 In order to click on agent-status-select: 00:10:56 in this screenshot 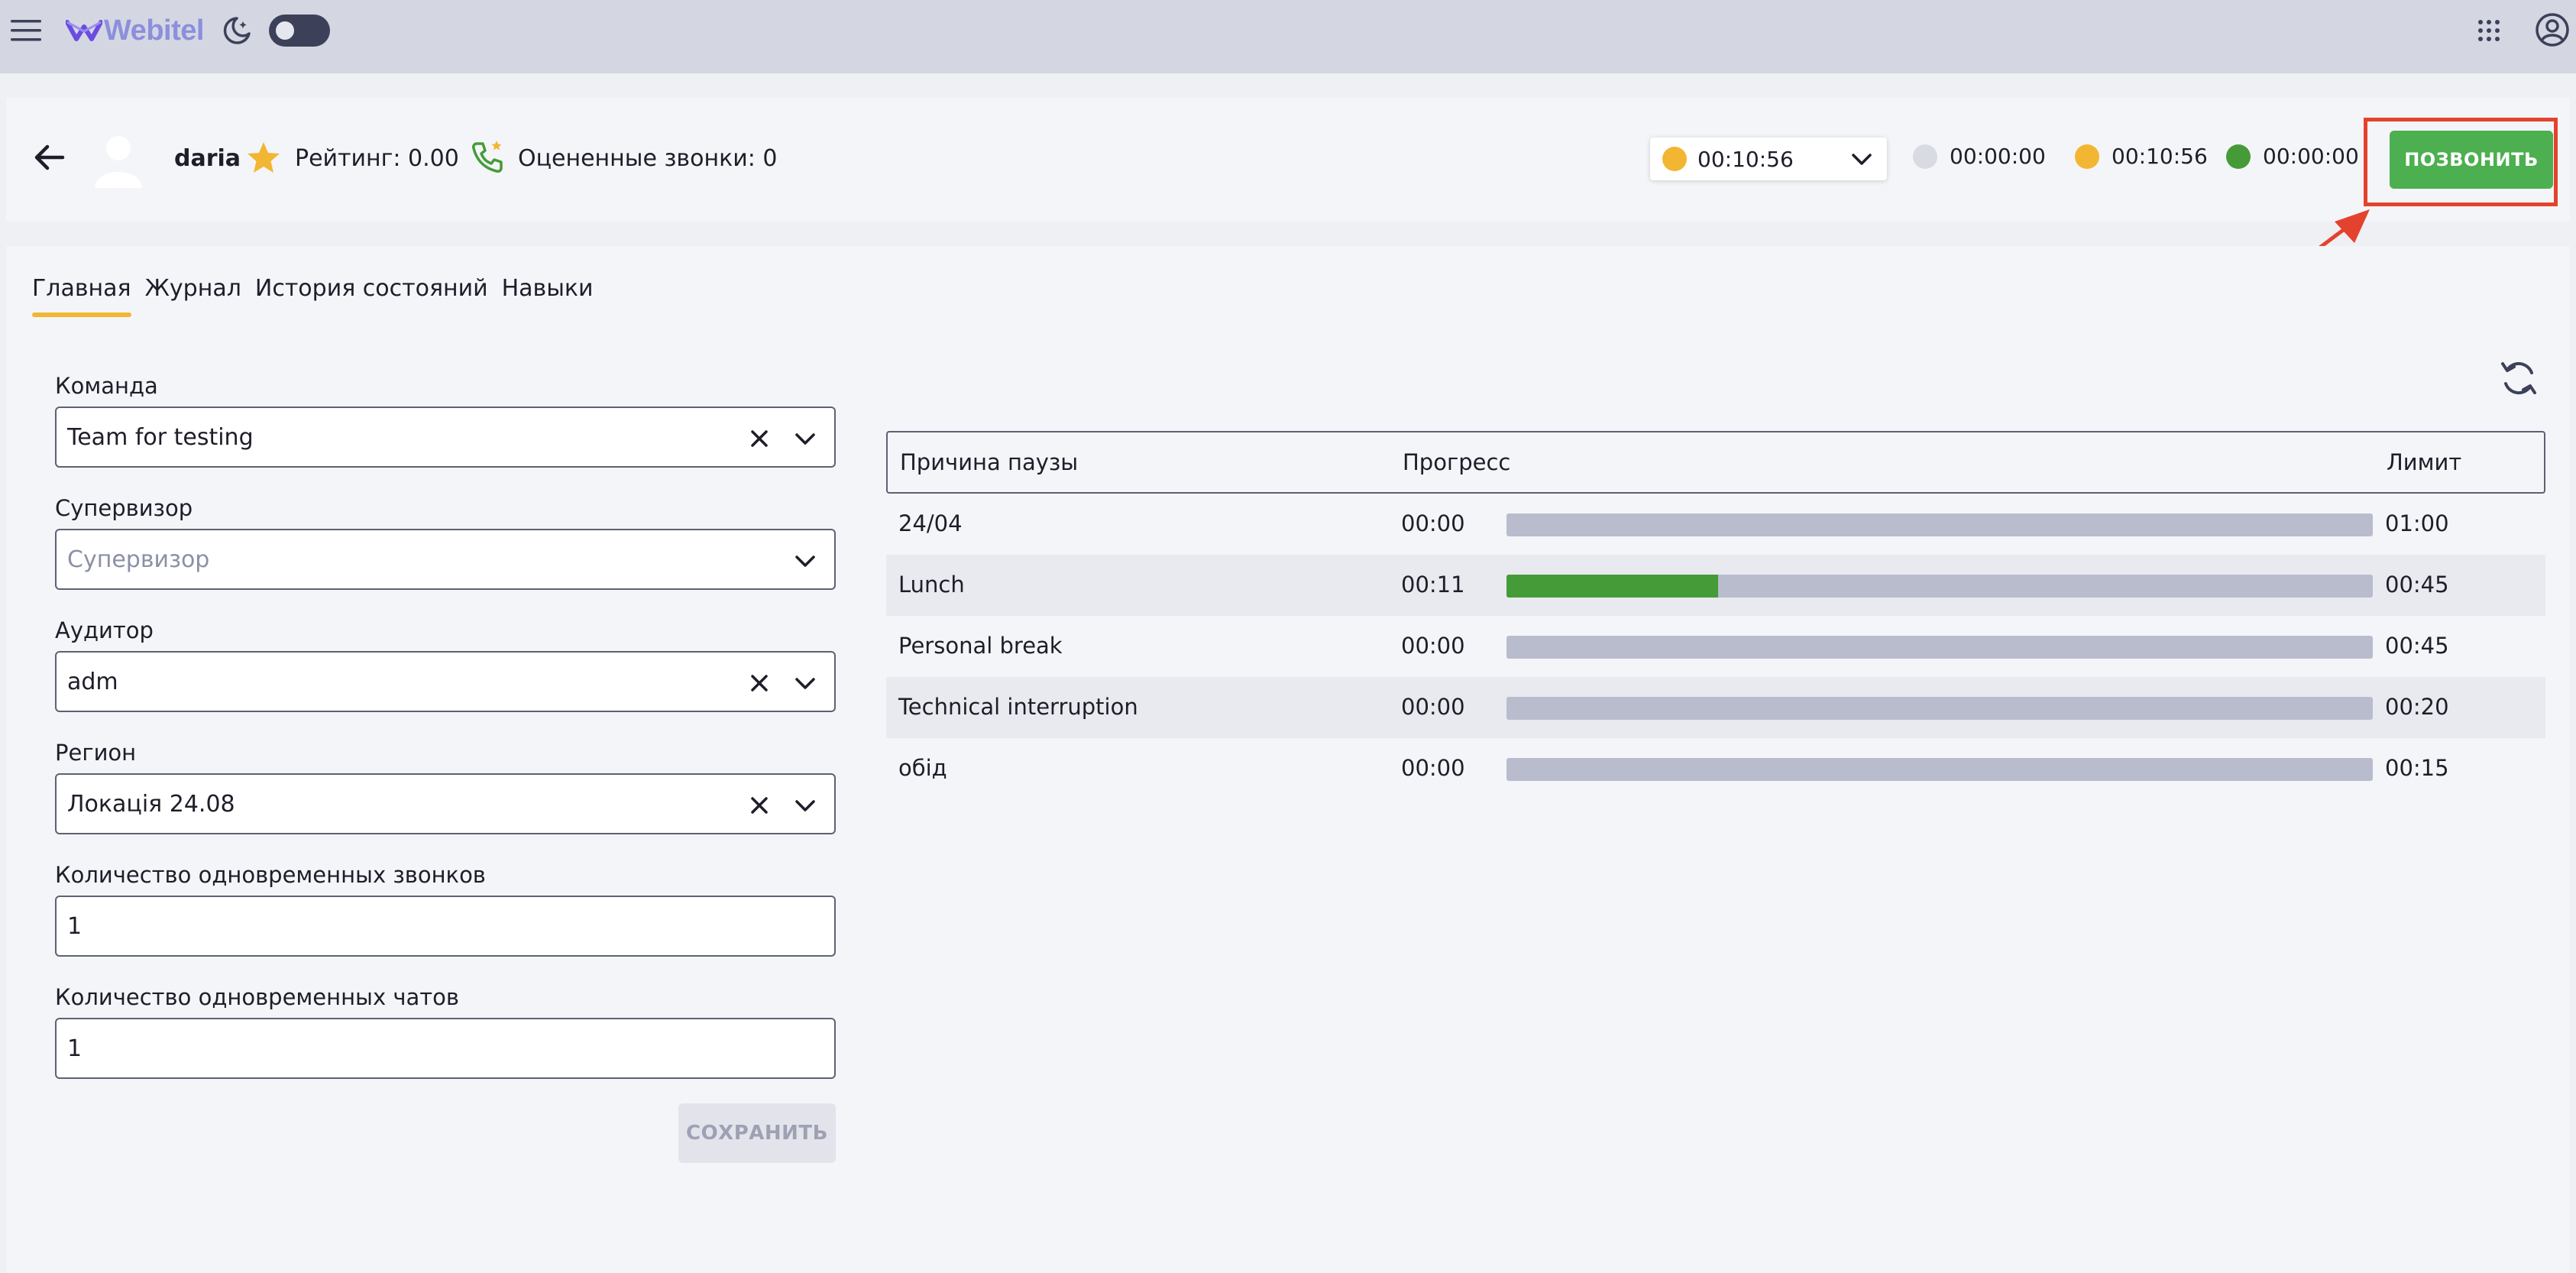, I will do `click(1768, 159)`.